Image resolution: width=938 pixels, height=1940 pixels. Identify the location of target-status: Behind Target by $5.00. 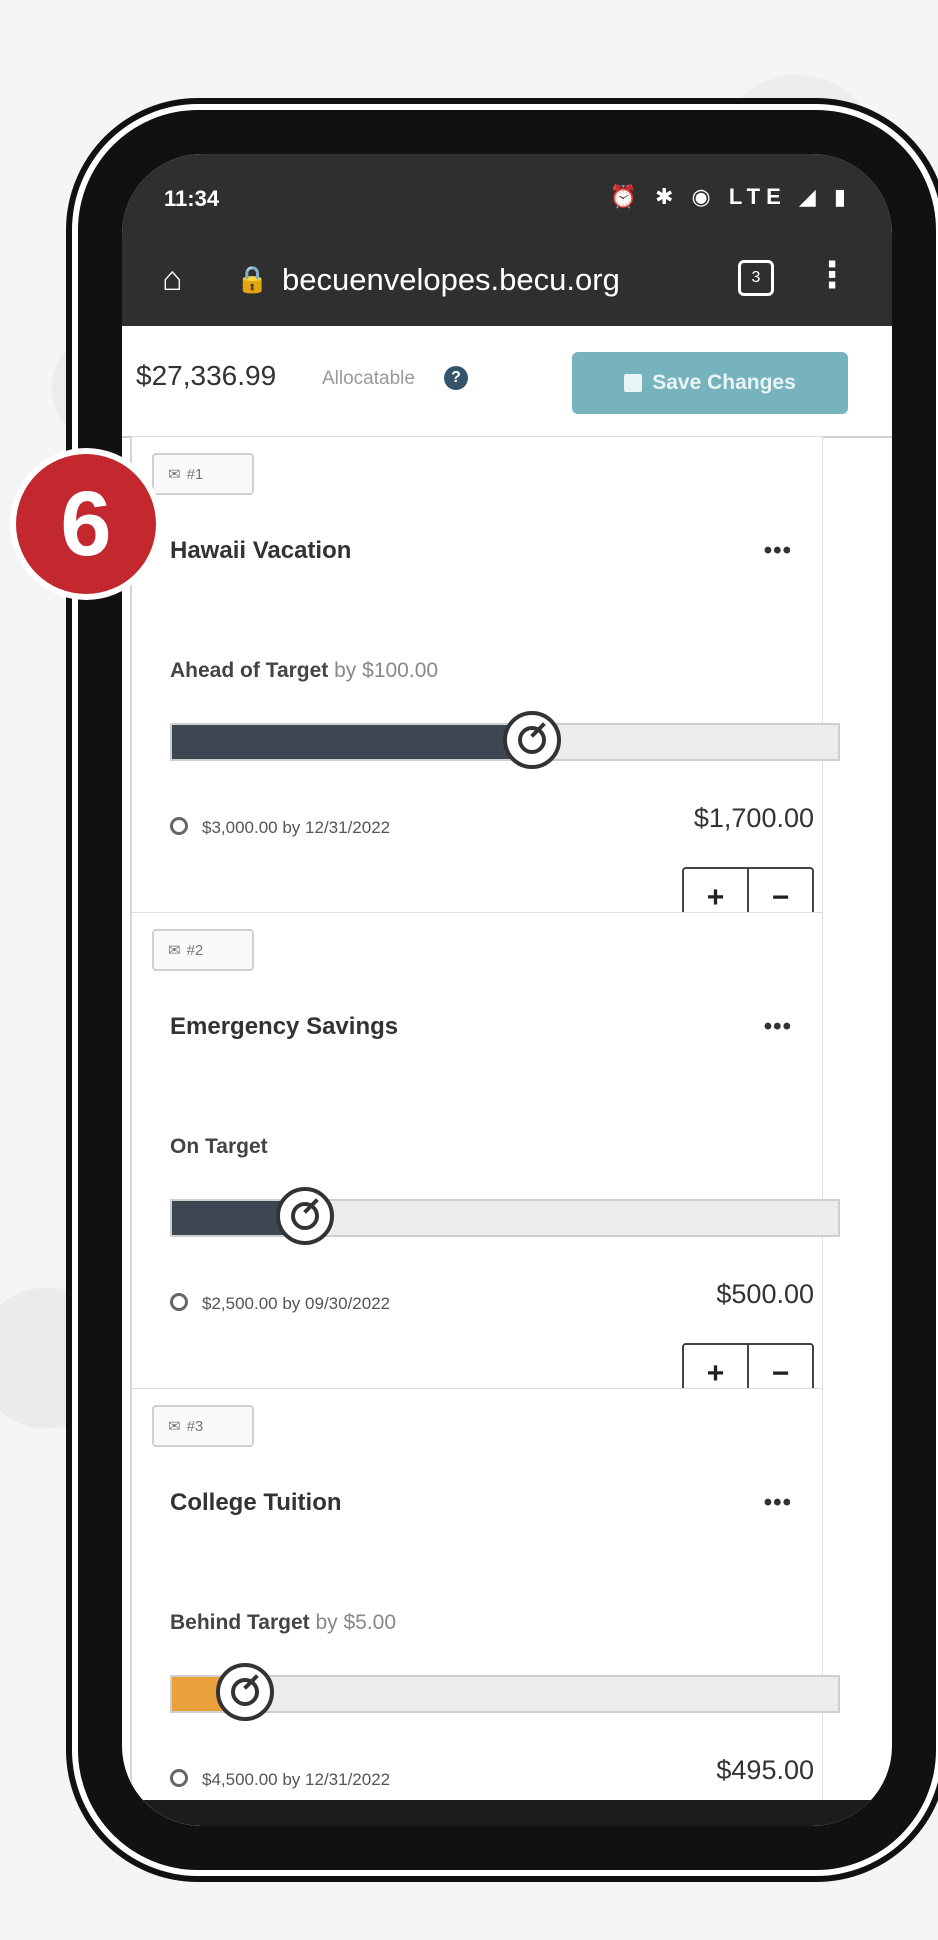
(283, 1623).